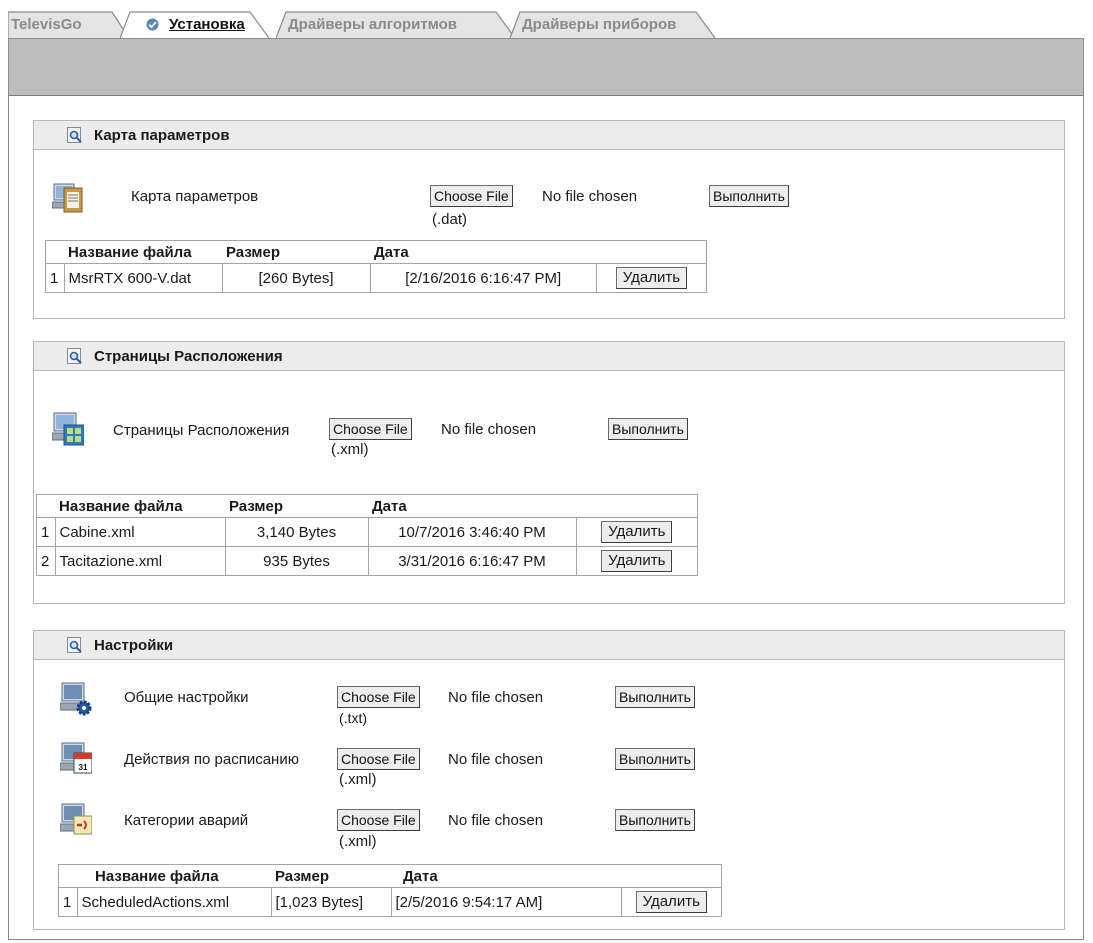  Describe the element at coordinates (140, 532) in the screenshot. I see `file-name: Cabine.xml` at that location.